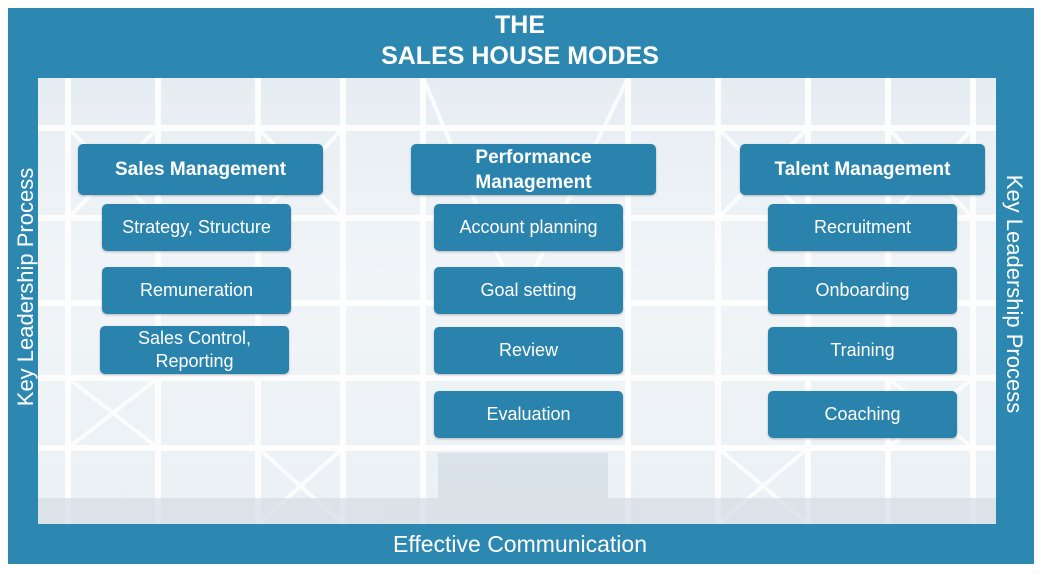 This screenshot has width=1040, height=573. I want to click on box-account-planning: Account planning, so click(528, 227).